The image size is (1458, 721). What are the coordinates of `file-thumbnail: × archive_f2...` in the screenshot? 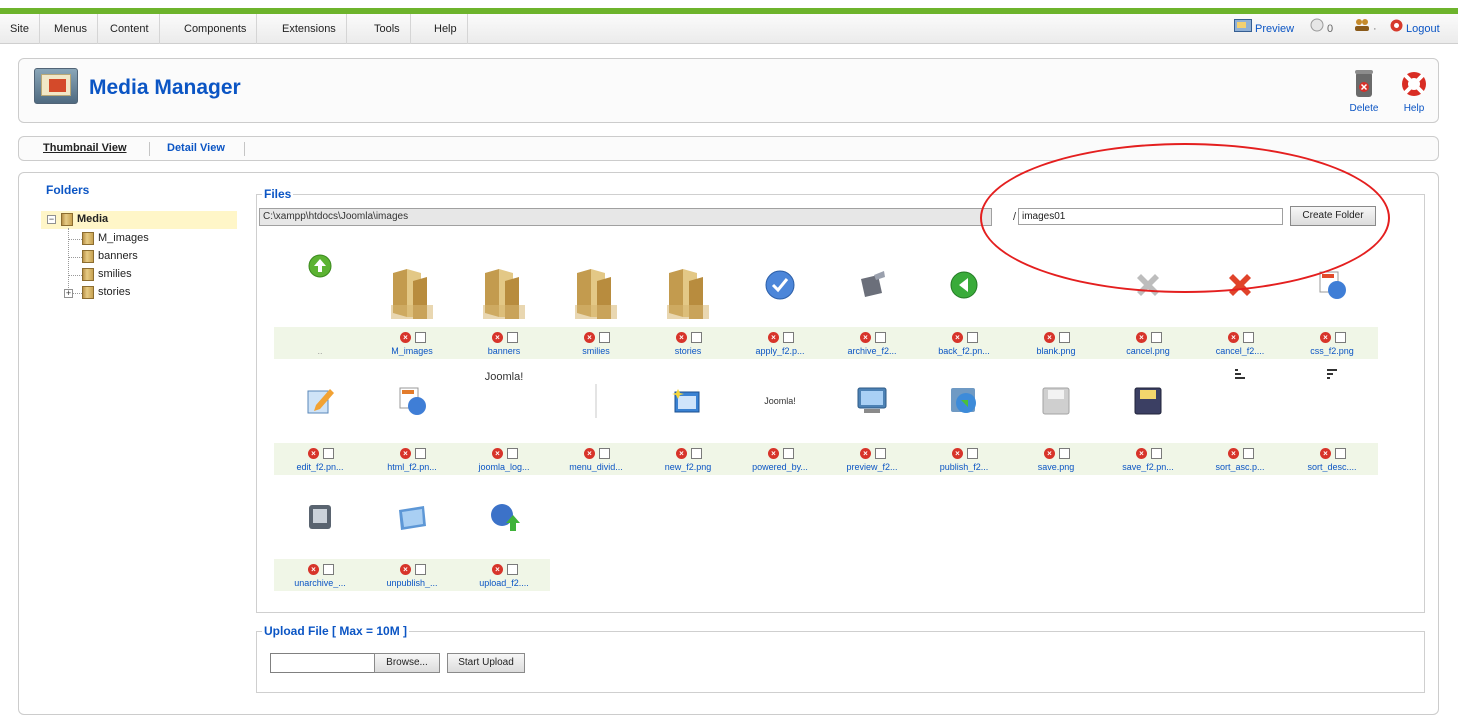 It's located at (872, 301).